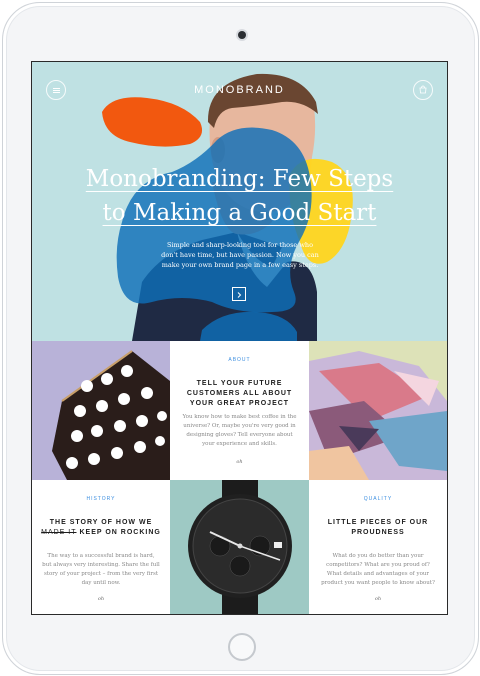 This screenshot has height=676, width=480. I want to click on hero-title-line2: to Making a Good Start, so click(239, 213).